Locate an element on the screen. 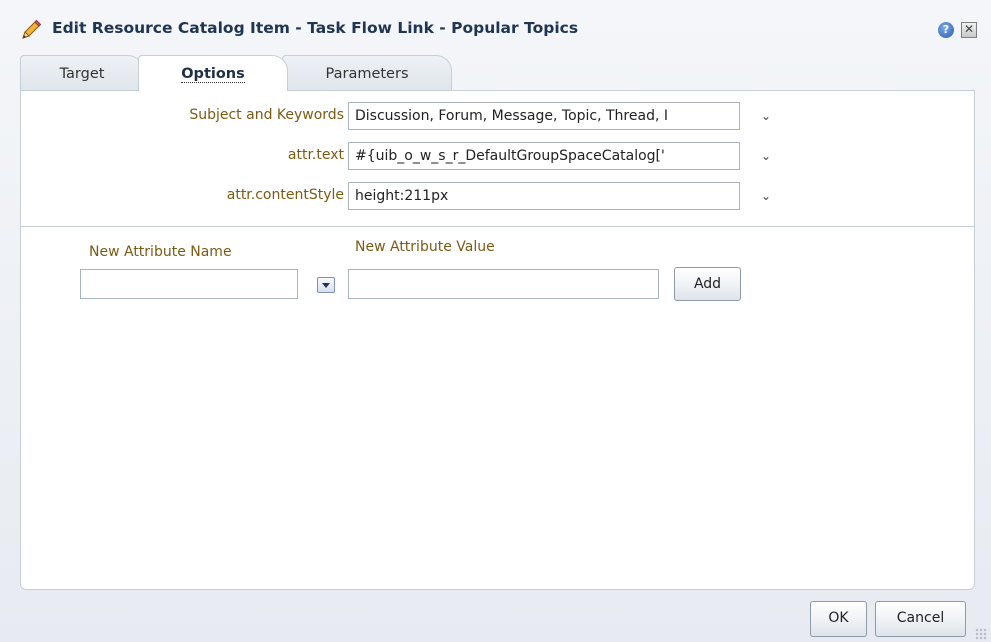 The height and width of the screenshot is (642, 991). close-icon: ✕ is located at coordinates (969, 30).